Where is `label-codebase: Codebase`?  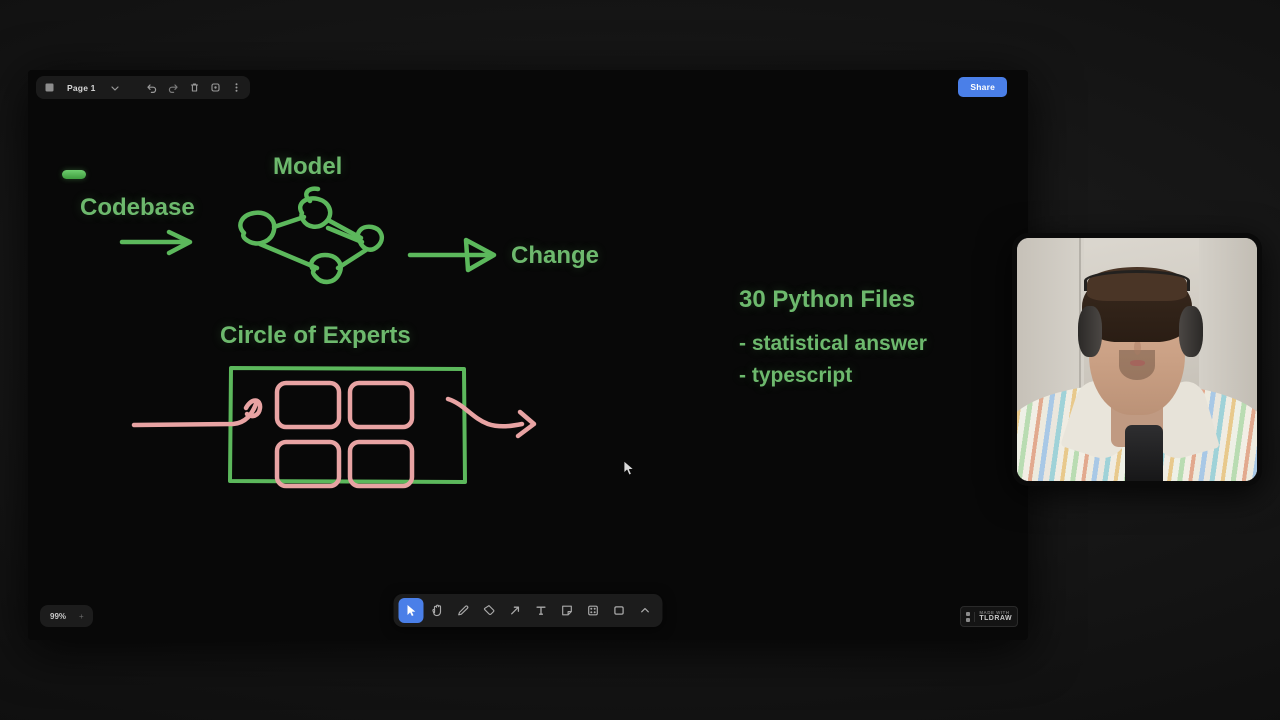 label-codebase: Codebase is located at coordinates (137, 207).